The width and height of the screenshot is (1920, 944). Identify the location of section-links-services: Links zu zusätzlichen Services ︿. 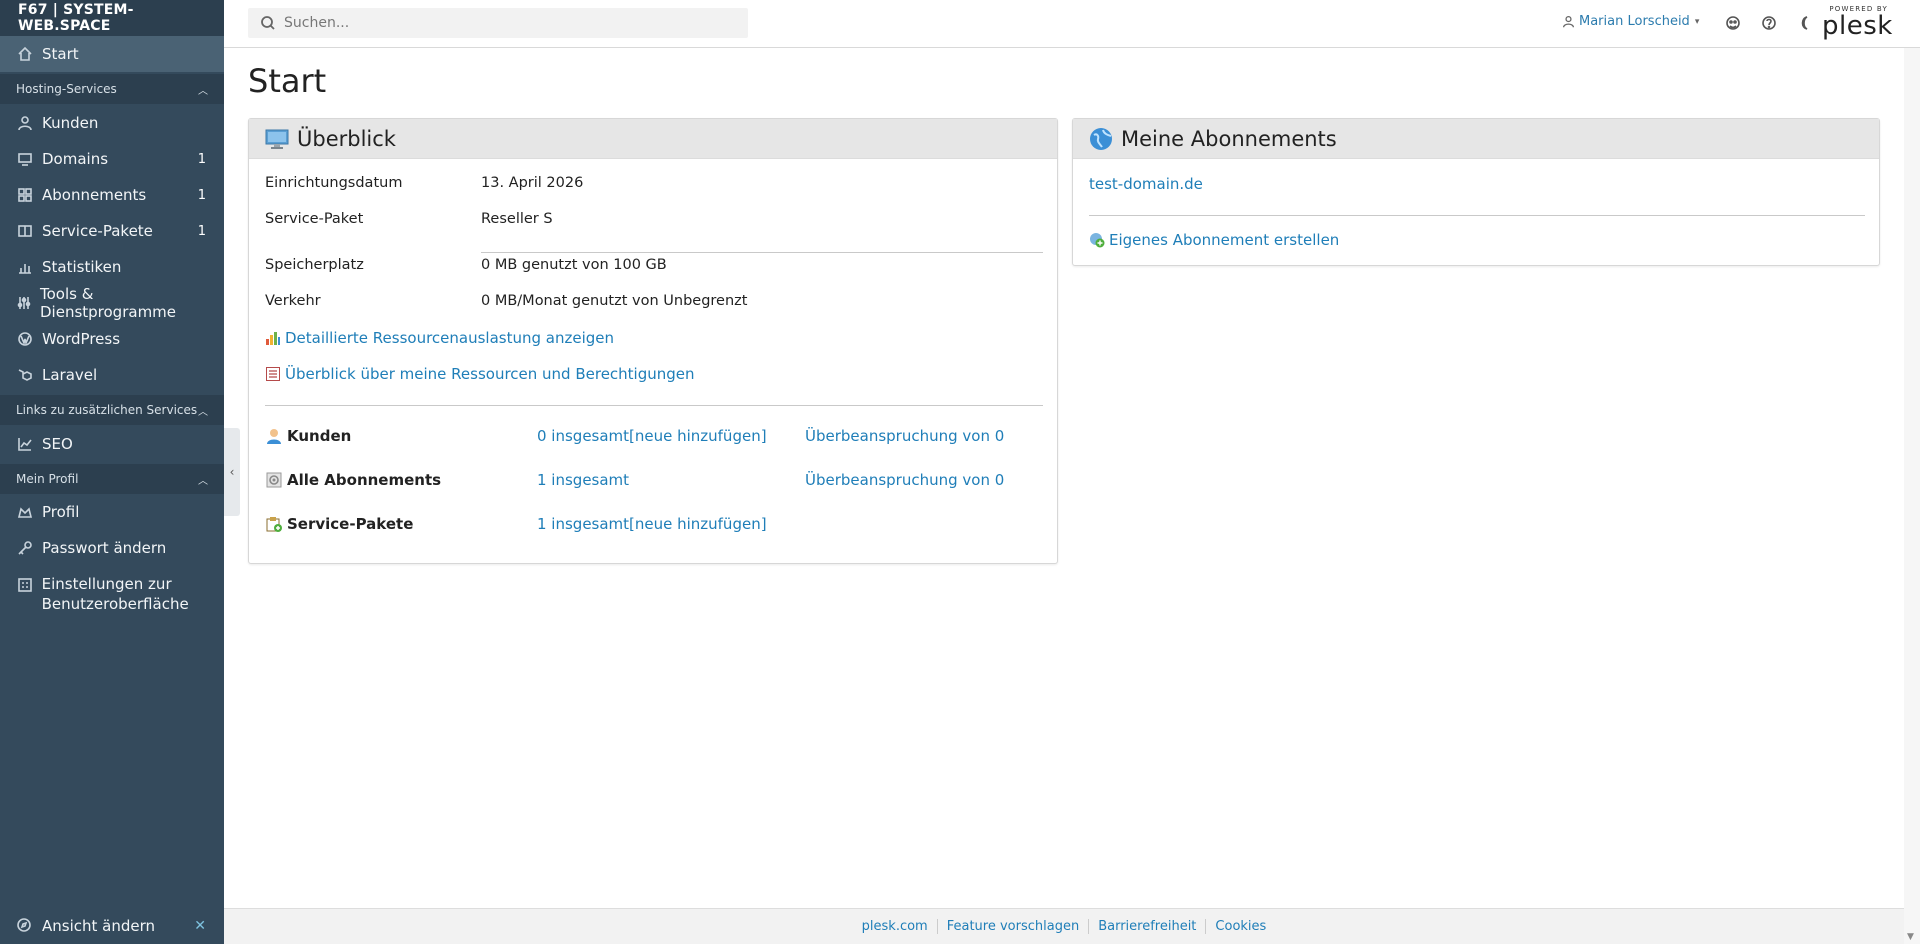
(112, 410).